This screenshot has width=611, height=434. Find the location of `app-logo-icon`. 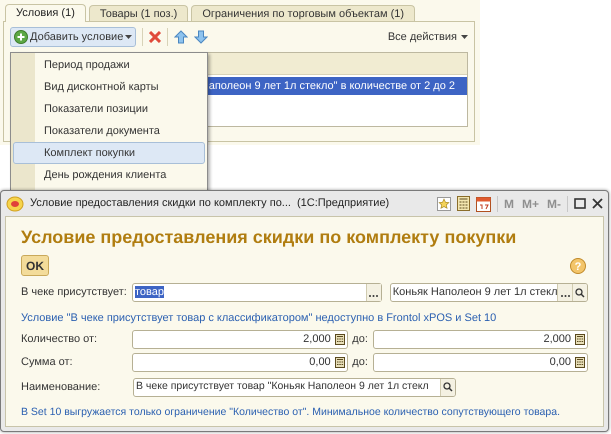

app-logo-icon is located at coordinates (15, 204).